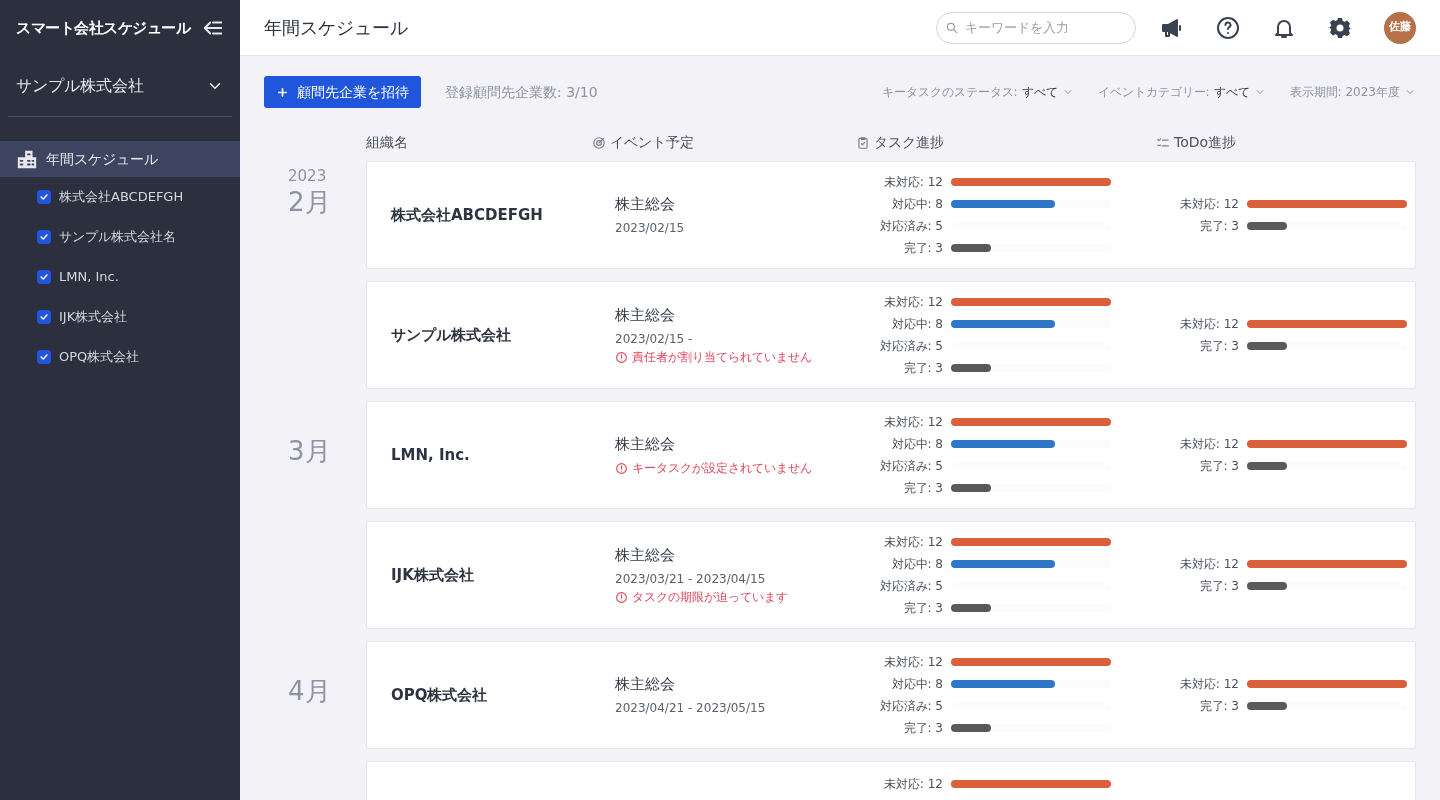 This screenshot has width=1440, height=800. I want to click on clipboard-check-icon, so click(863, 142).